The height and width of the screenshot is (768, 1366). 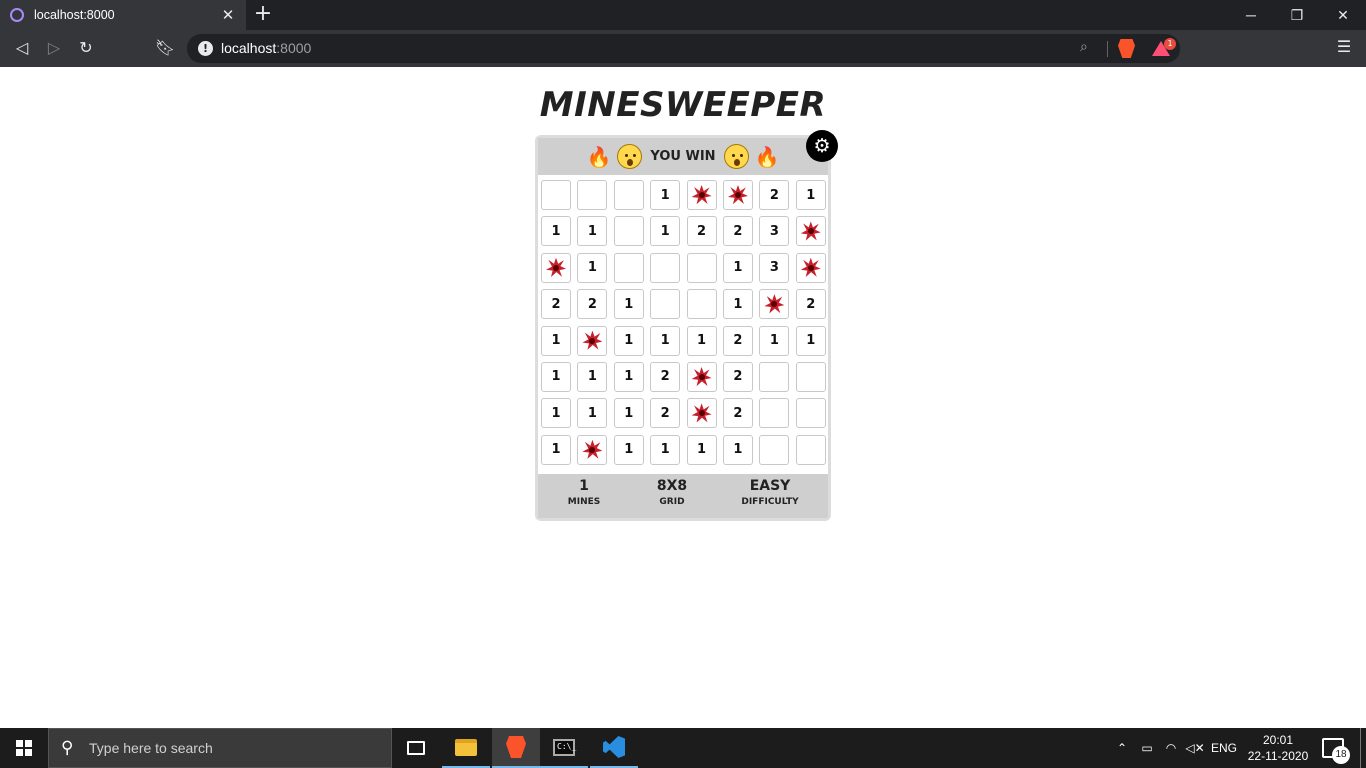 What do you see at coordinates (1360, 748) in the screenshot?
I see `show-desktop-button` at bounding box center [1360, 748].